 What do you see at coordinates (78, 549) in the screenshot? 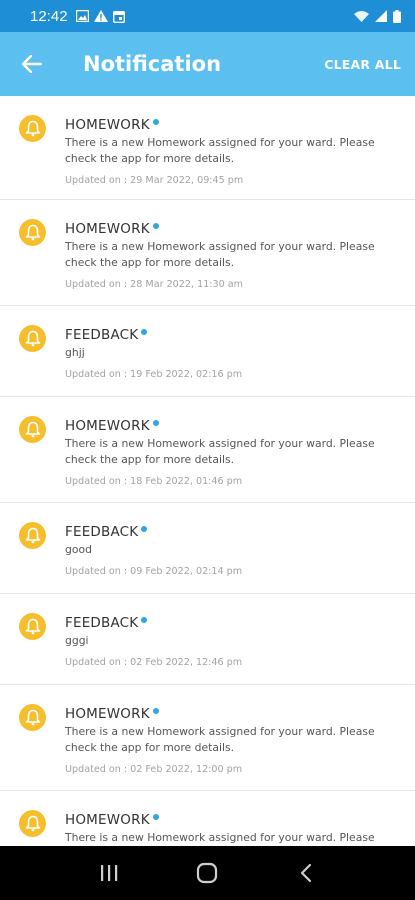
I see `notification-message: good` at bounding box center [78, 549].